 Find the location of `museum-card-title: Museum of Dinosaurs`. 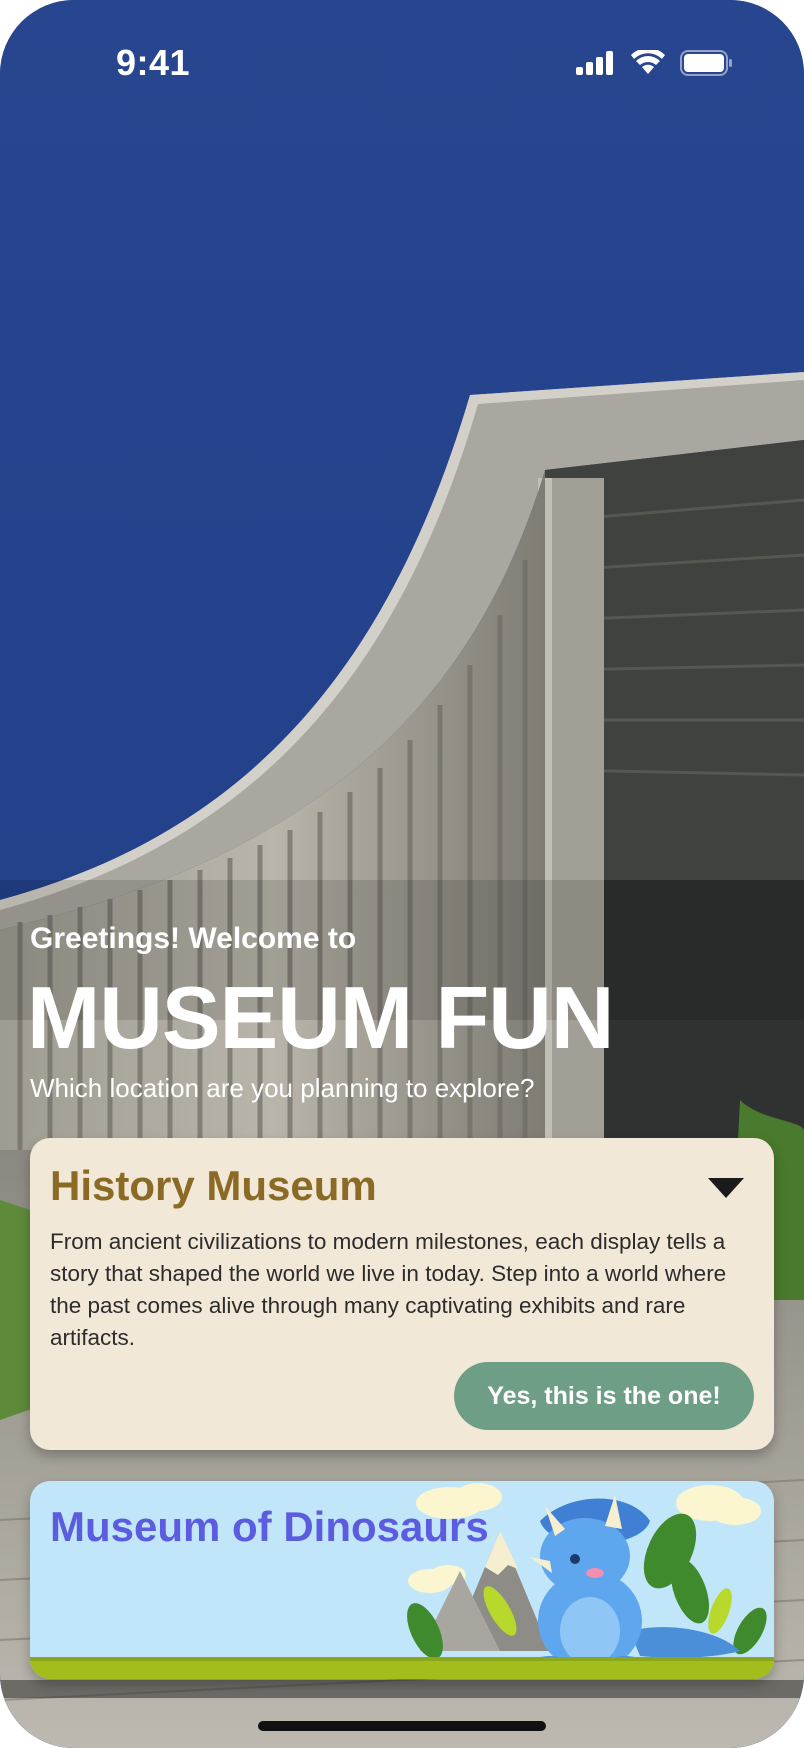

museum-card-title: Museum of Dinosaurs is located at coordinates (269, 1526).